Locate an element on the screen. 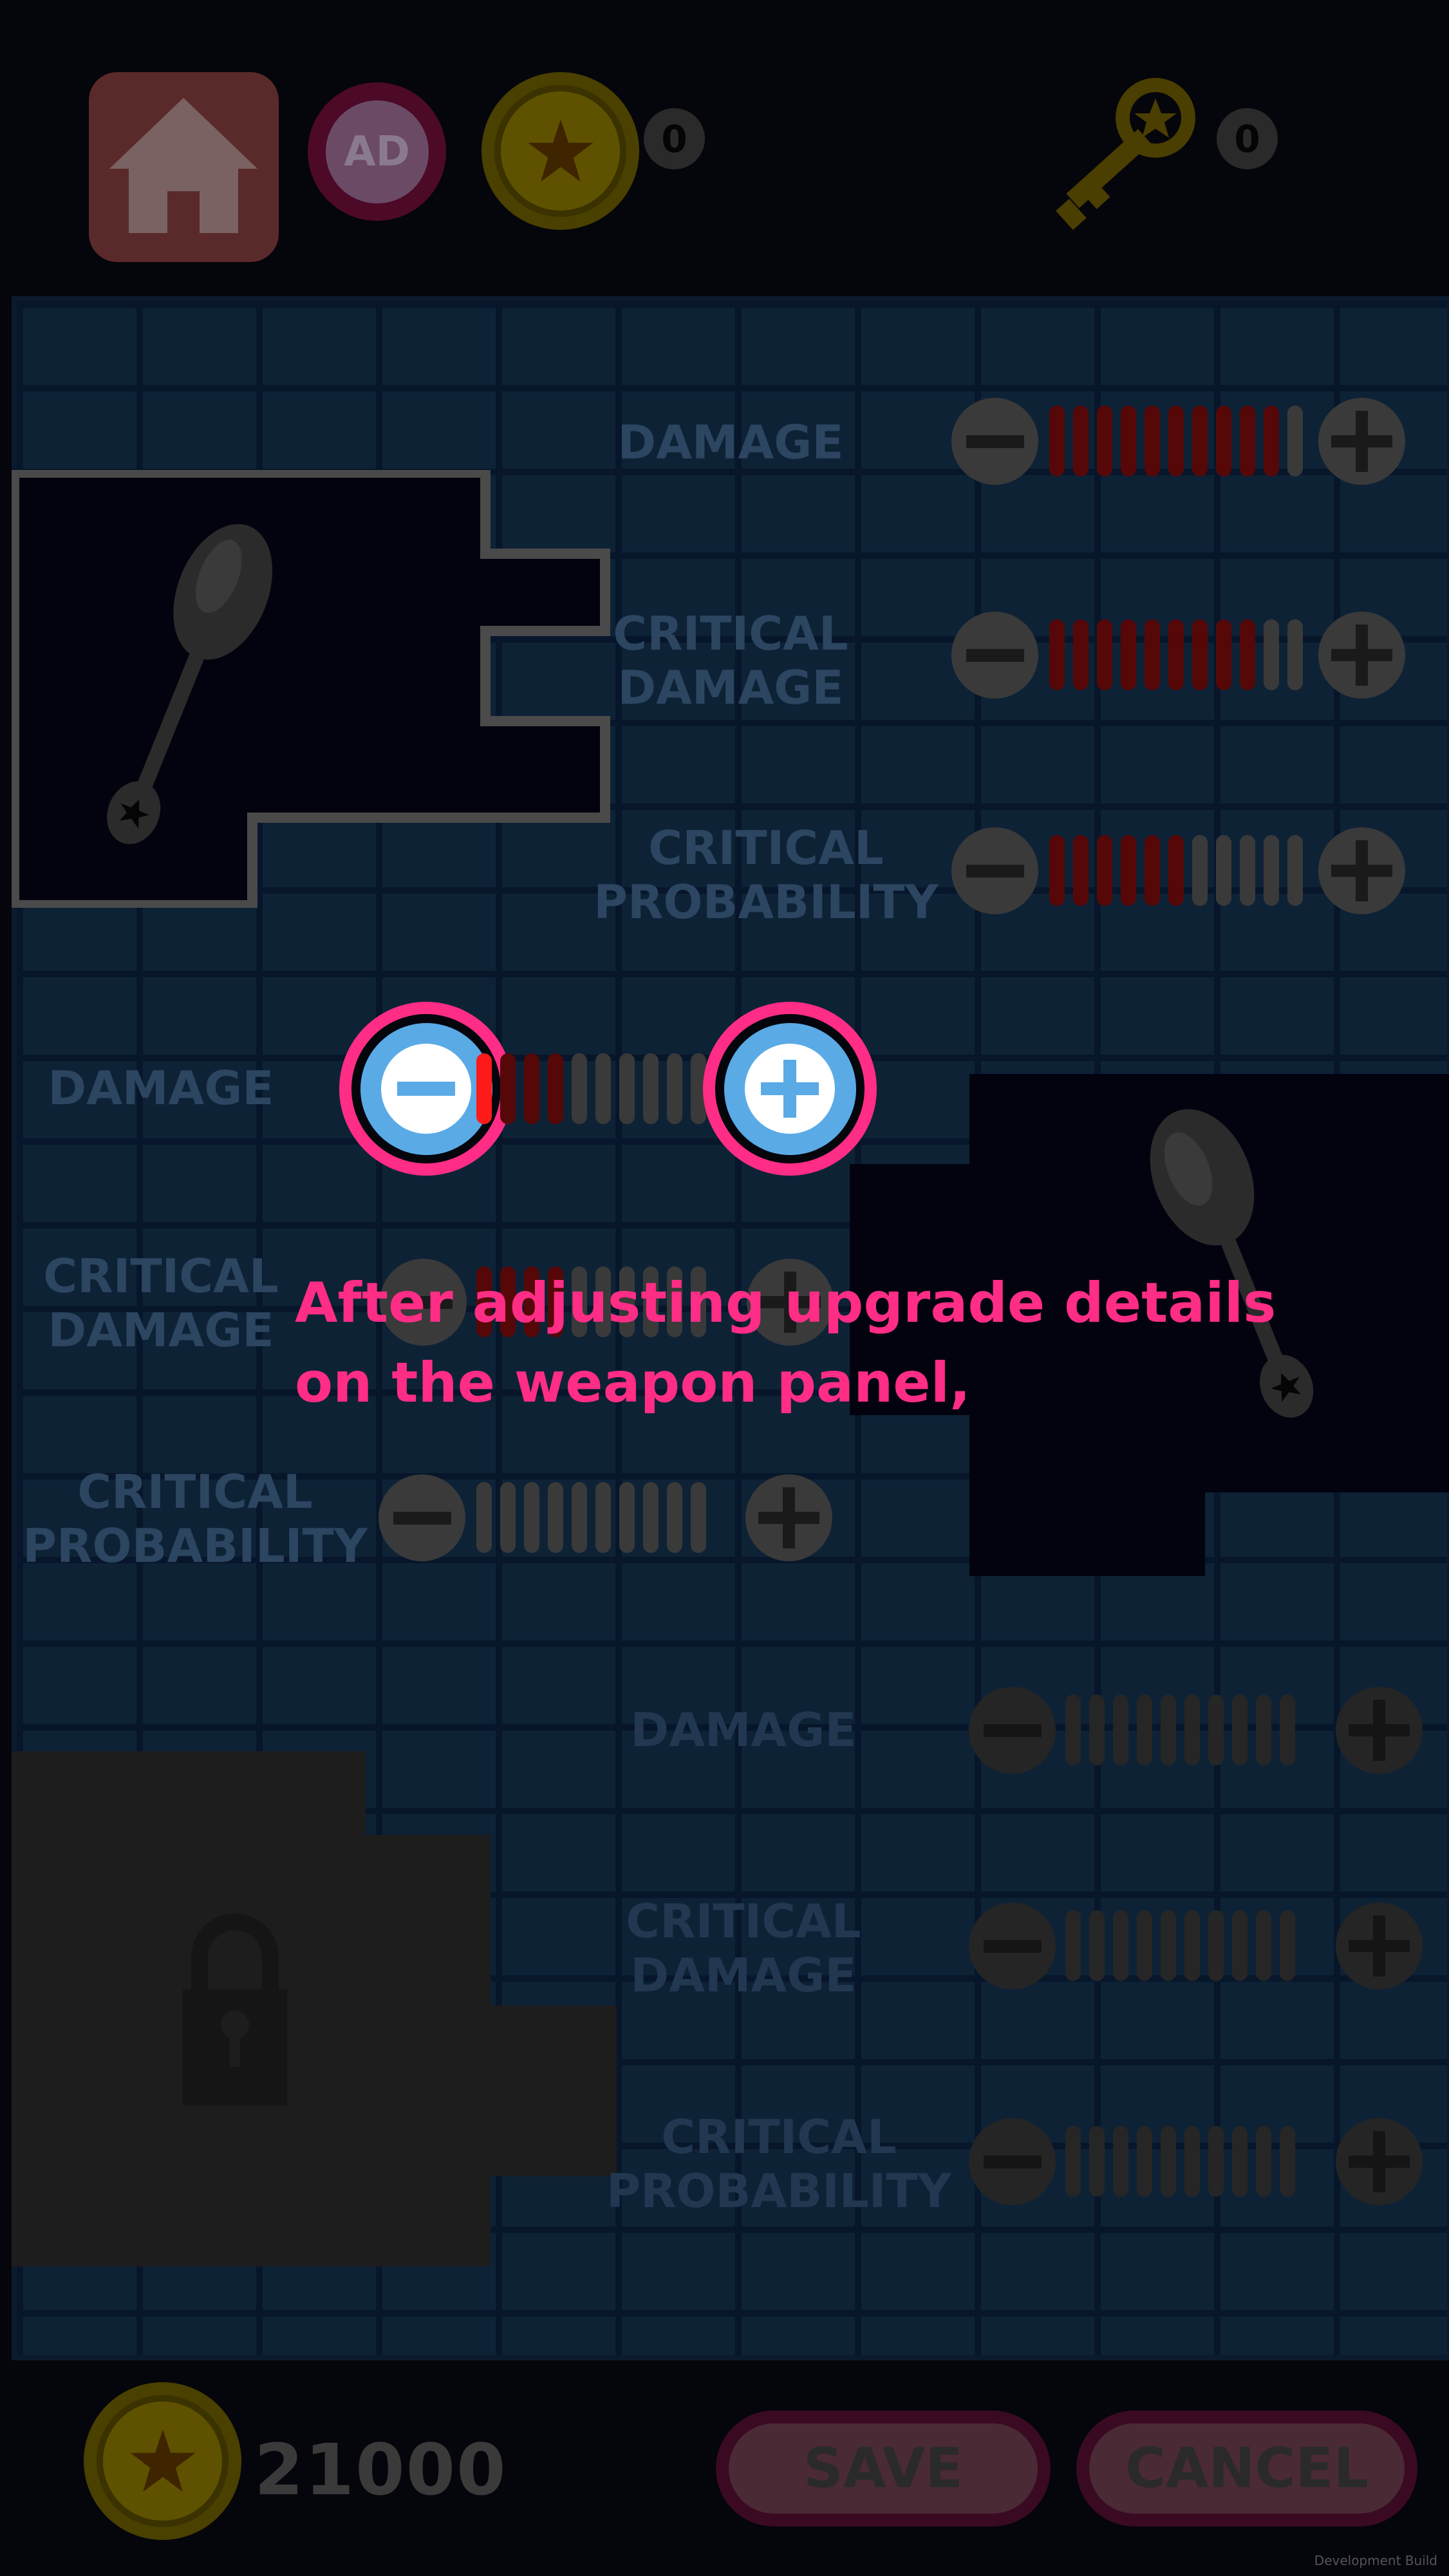  stat-label-critical-damage-1: CRITICAL DAMAGE is located at coordinates (730, 660).